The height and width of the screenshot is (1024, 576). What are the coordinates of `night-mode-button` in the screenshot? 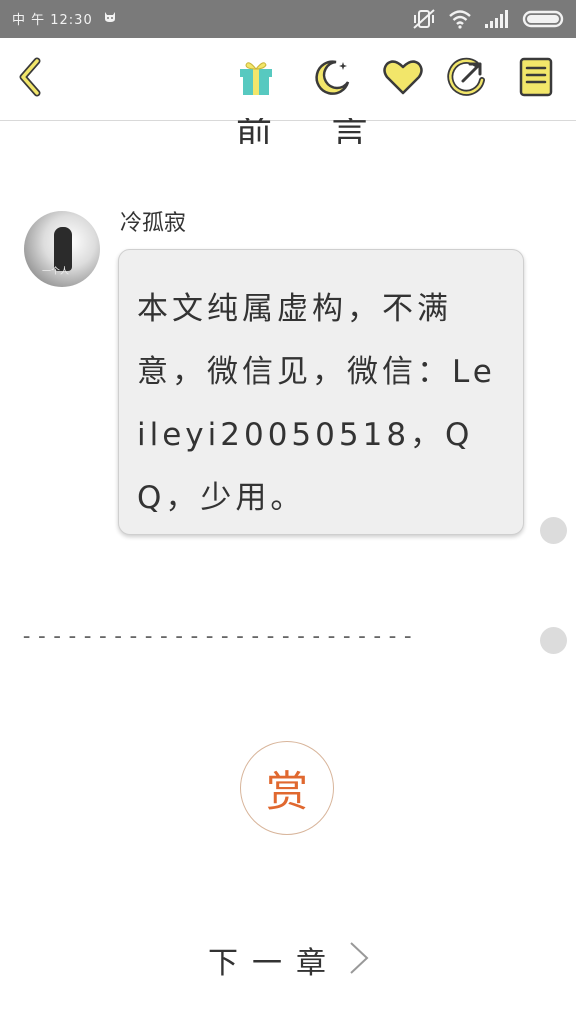 It's located at (333, 79).